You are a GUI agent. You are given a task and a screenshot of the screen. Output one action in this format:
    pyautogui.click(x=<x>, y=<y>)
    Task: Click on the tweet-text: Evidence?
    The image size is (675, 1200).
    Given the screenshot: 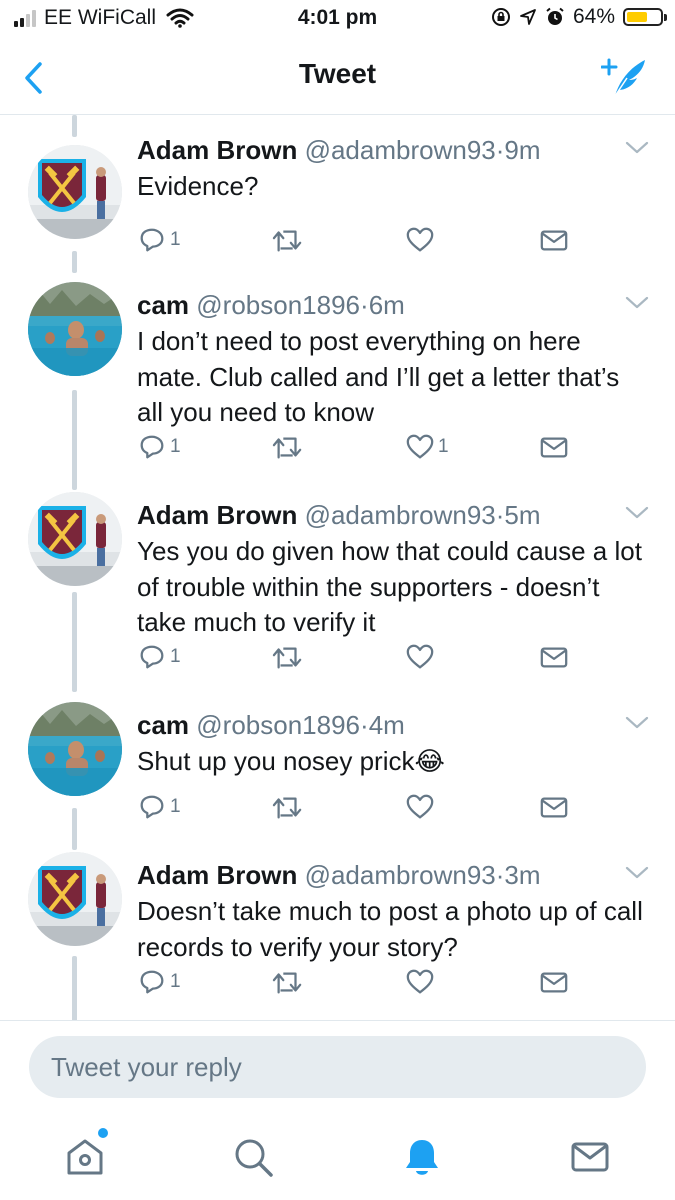 What is the action you would take?
    pyautogui.click(x=198, y=186)
    